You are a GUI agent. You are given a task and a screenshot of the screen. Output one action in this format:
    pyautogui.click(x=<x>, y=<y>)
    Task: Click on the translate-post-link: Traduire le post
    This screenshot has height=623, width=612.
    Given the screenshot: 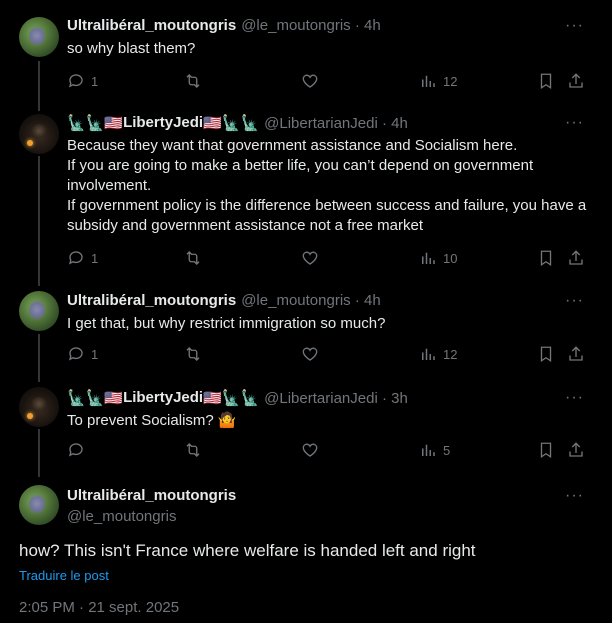 What is the action you would take?
    pyautogui.click(x=64, y=575)
    